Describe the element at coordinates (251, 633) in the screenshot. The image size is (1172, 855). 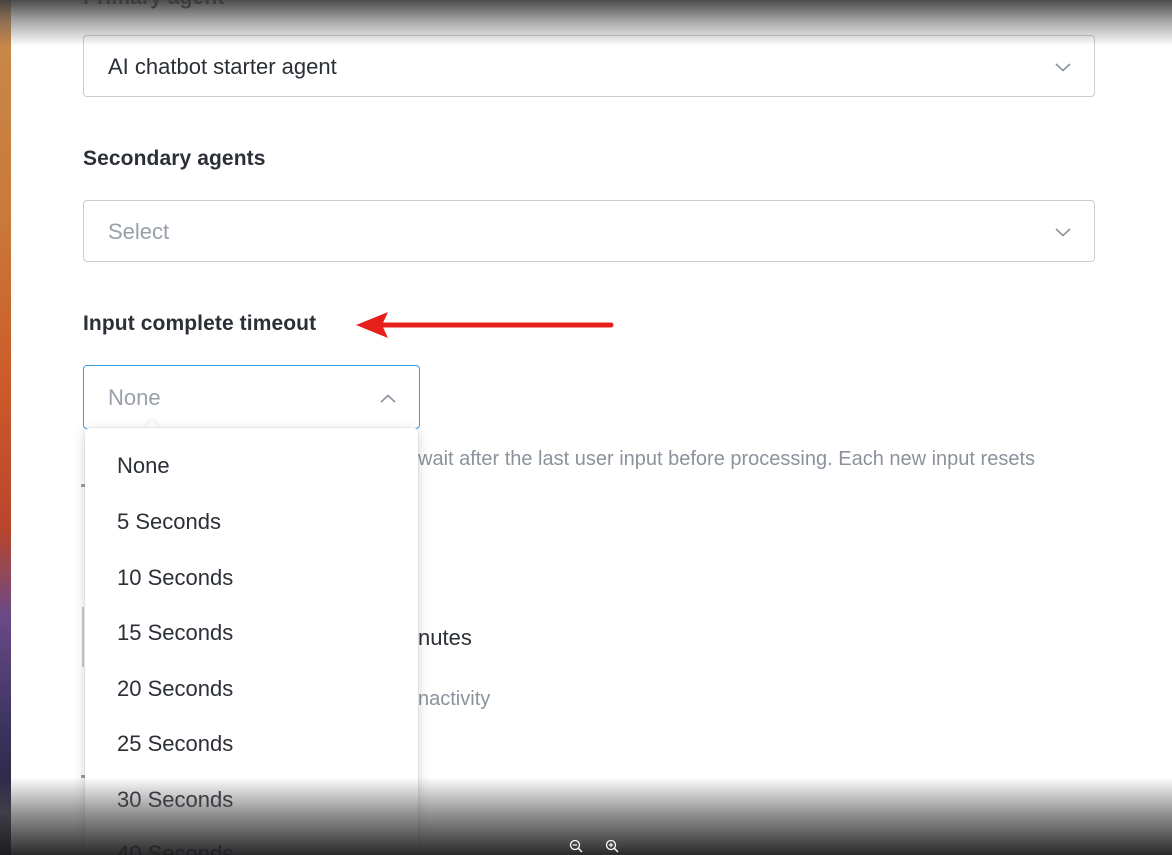
I see `dropdown-option: 15 Seconds` at that location.